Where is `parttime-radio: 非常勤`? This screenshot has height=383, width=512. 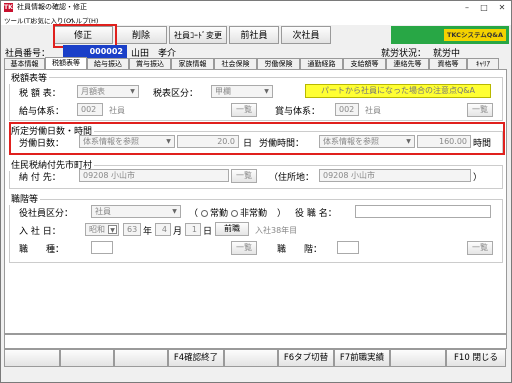 parttime-radio: 非常勤 is located at coordinates (249, 212).